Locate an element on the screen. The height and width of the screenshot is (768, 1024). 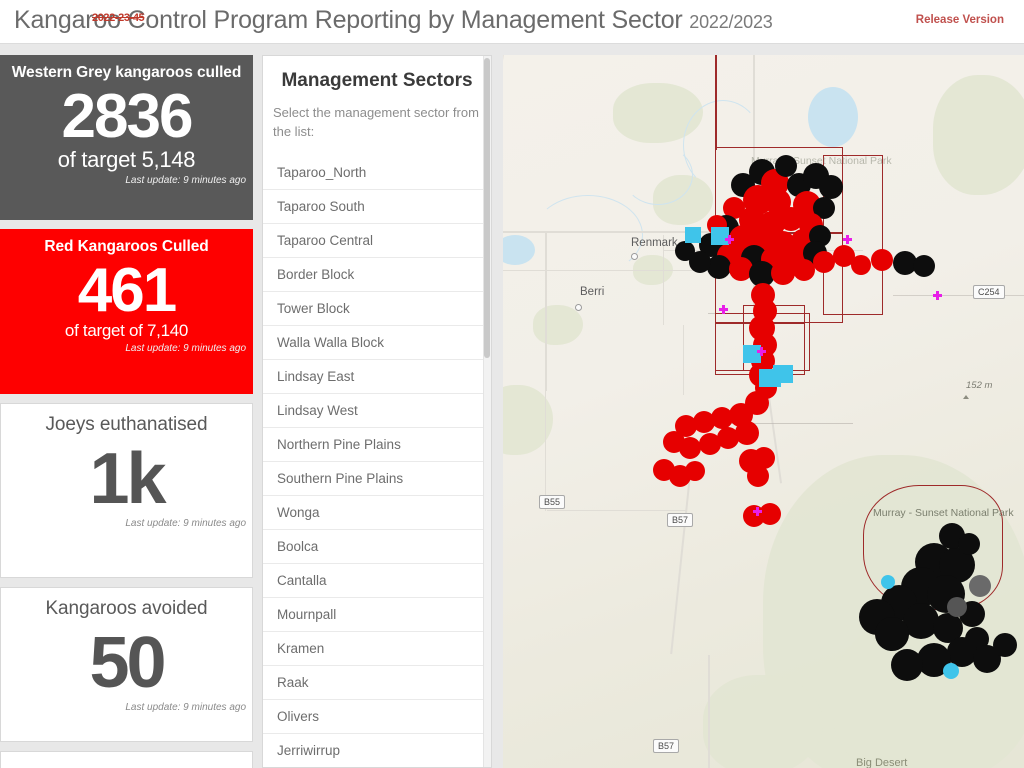
sector-list-scrollbar is located at coordinates (487, 411).